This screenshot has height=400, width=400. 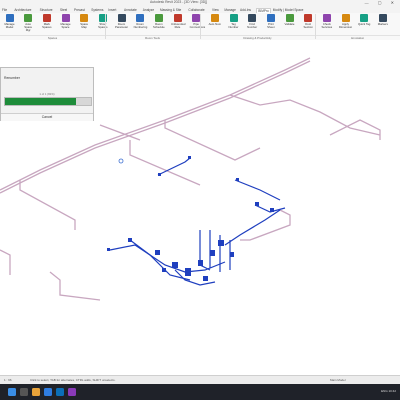 I want to click on ribbon-button-label: Room Schedule, so click(x=158, y=25).